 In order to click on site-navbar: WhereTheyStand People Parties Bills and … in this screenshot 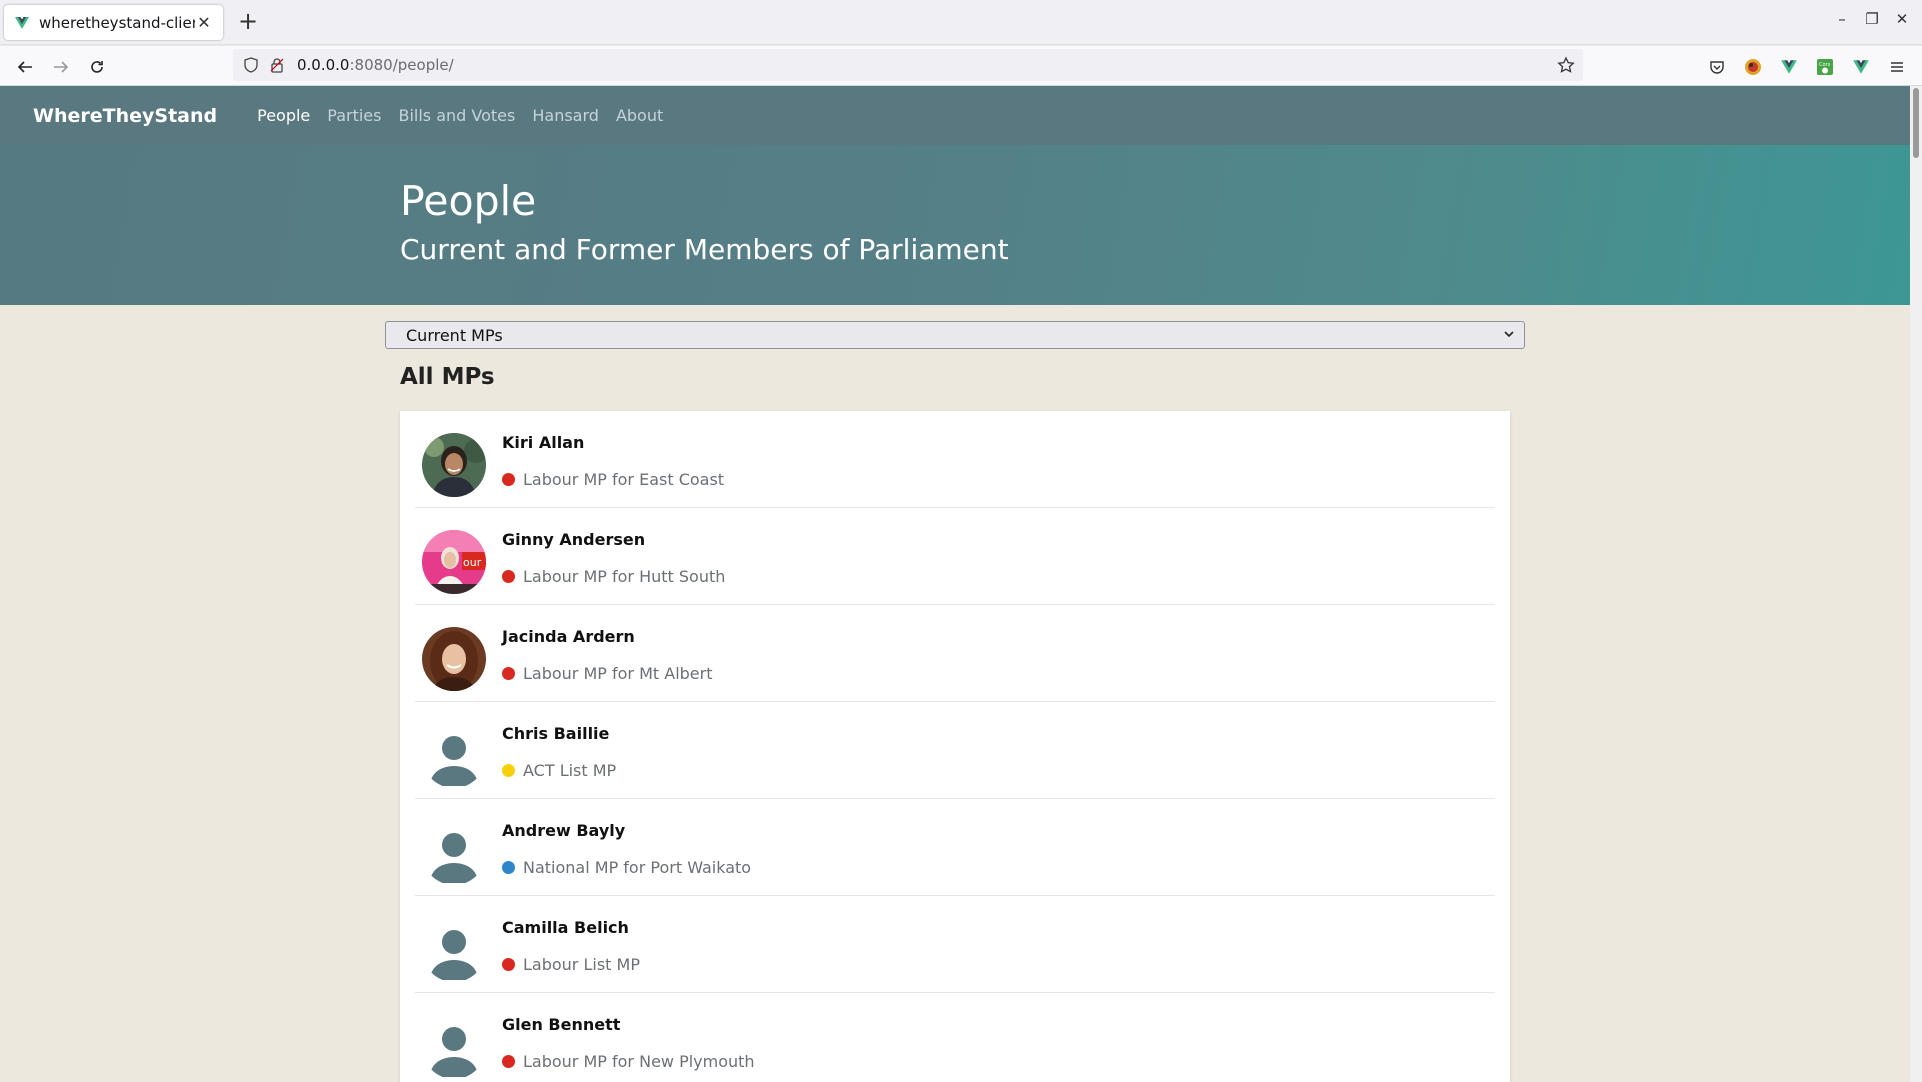, I will do `click(955, 115)`.